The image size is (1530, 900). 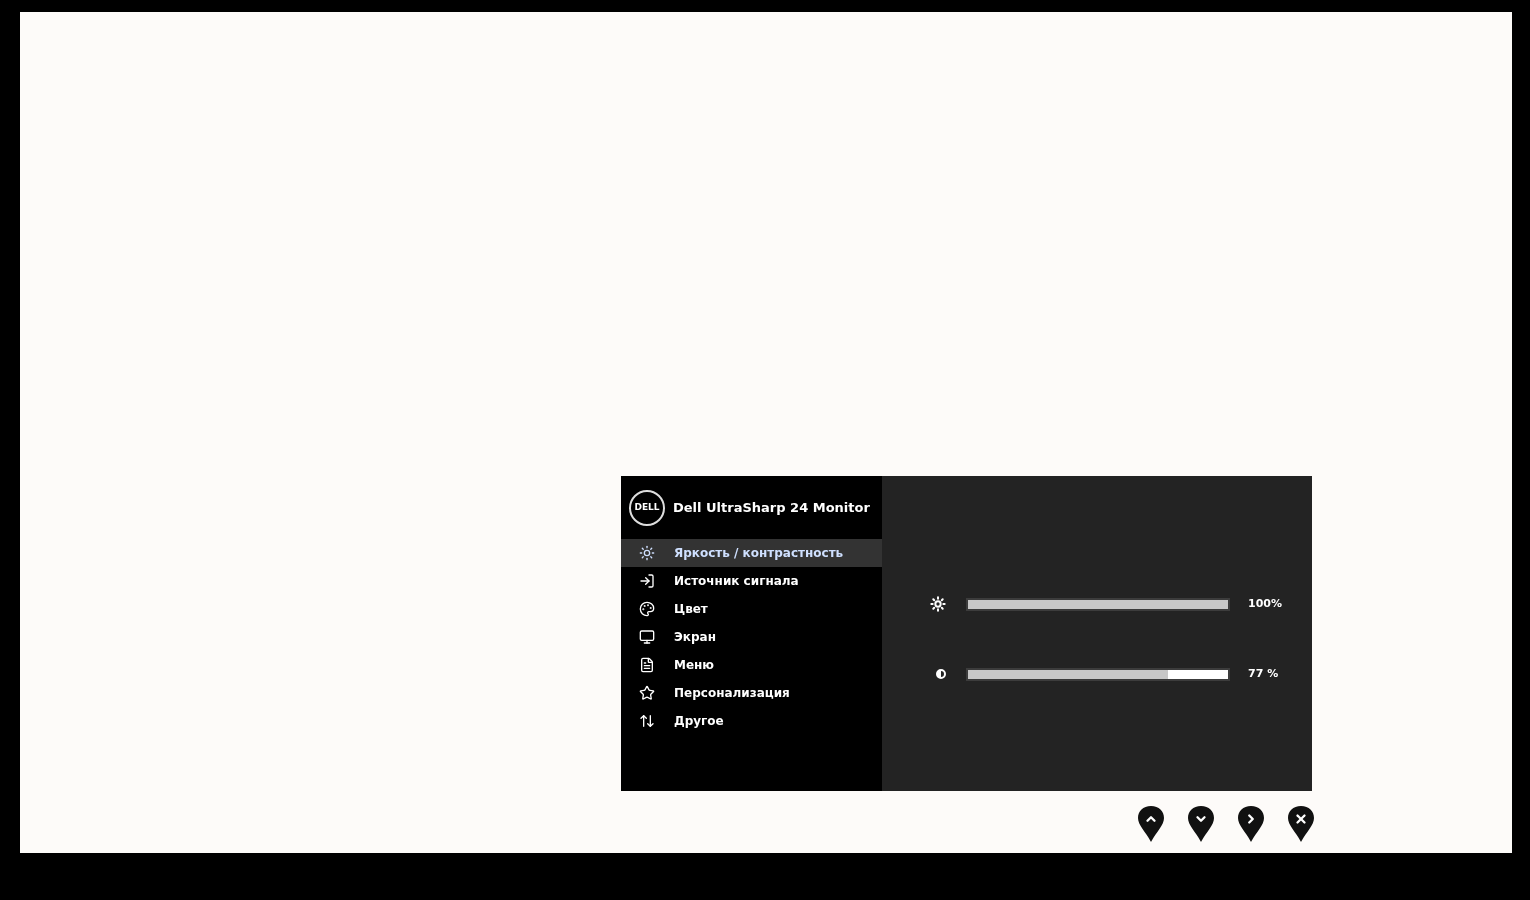 I want to click on contrast-icon, so click(x=941, y=674).